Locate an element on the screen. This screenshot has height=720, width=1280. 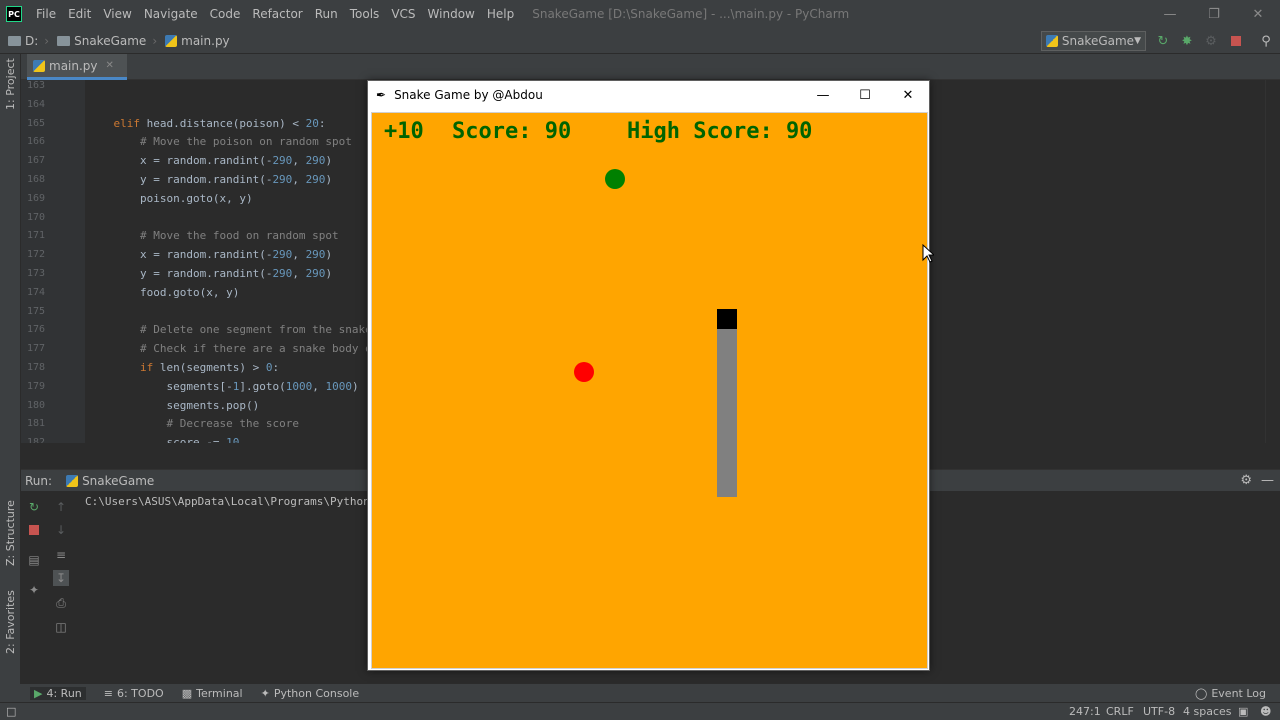
menu-view: View is located at coordinates (117, 14).